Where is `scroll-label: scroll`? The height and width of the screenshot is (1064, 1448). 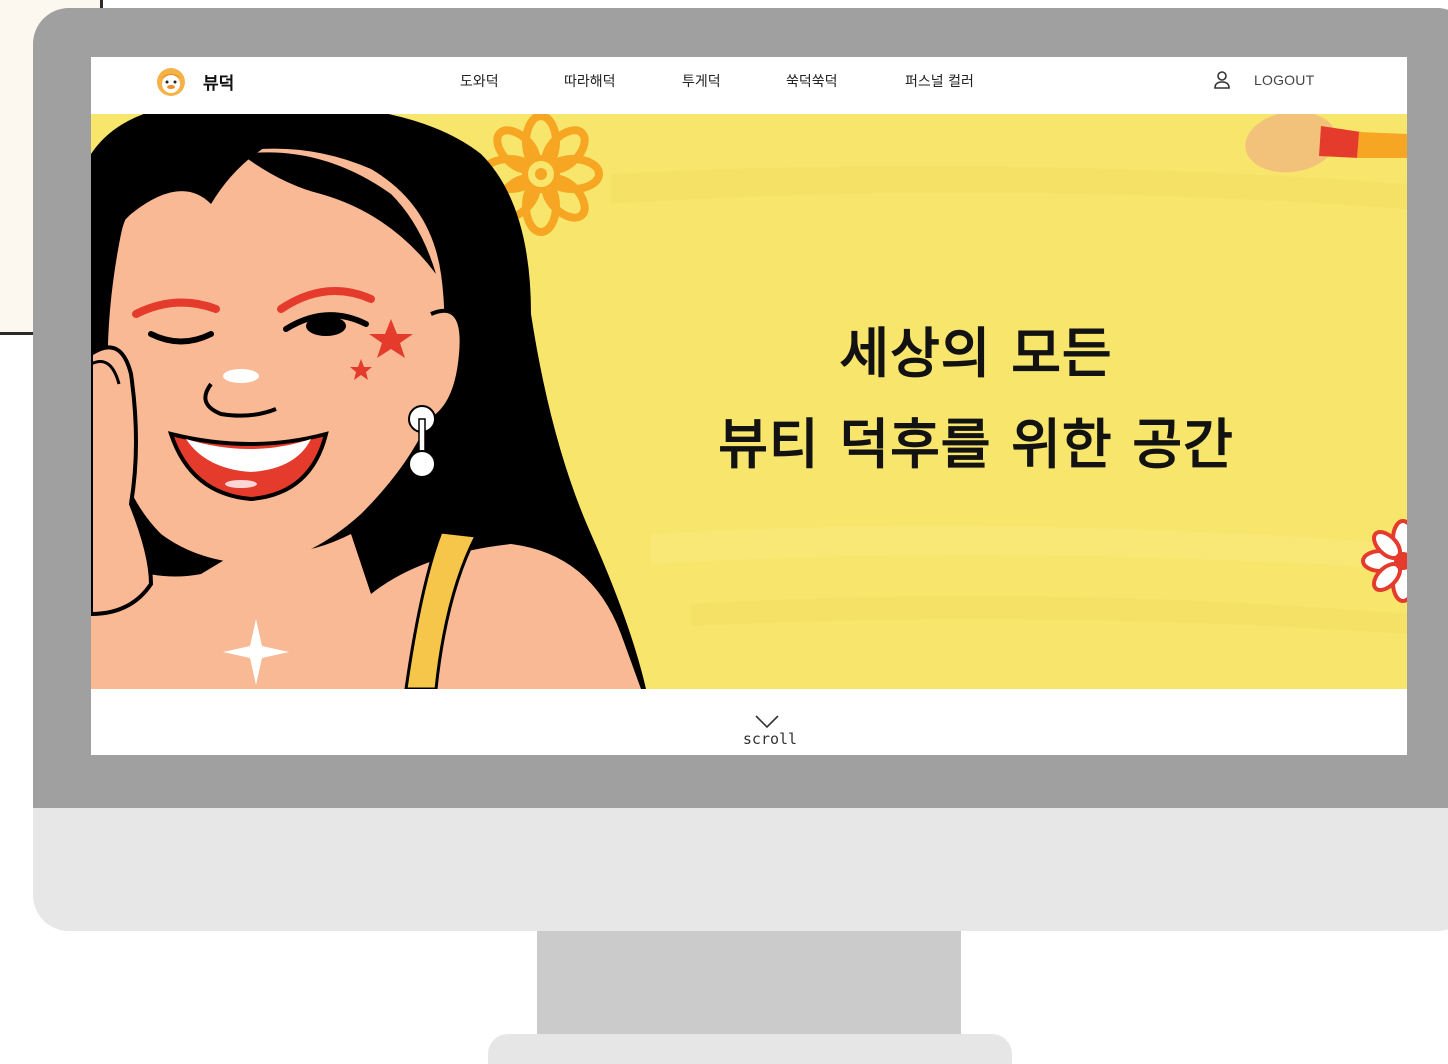 scroll-label: scroll is located at coordinates (770, 739).